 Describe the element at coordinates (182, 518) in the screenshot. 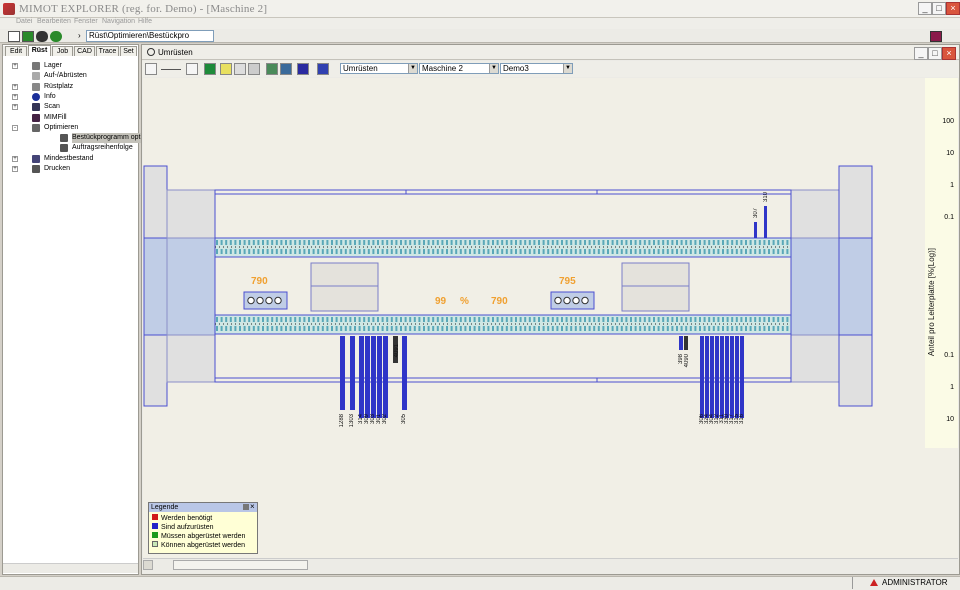

I see `legend-item: Werden benötigt` at that location.